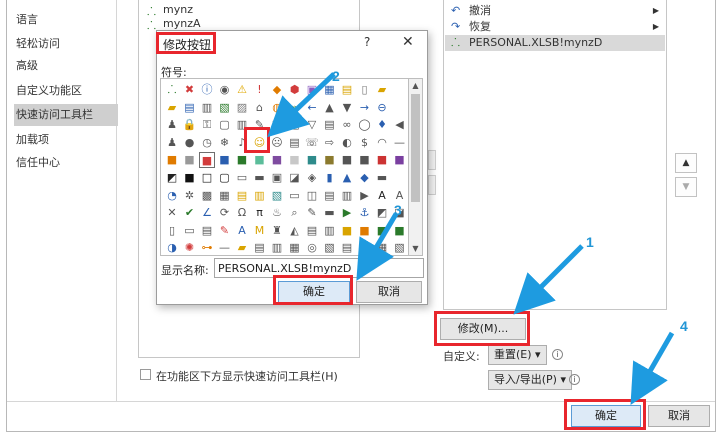  I want to click on step-number-2: 2, so click(336, 76).